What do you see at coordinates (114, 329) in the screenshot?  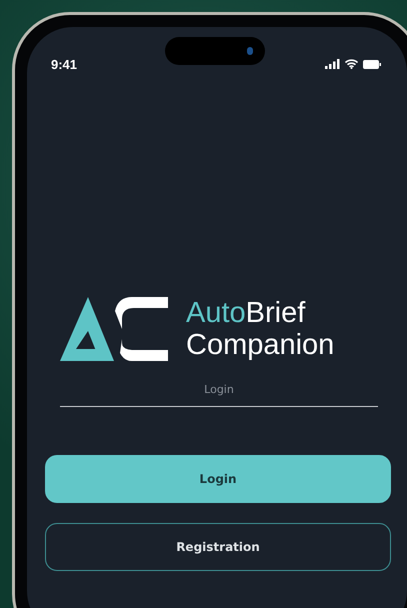 I see `logo-icon` at bounding box center [114, 329].